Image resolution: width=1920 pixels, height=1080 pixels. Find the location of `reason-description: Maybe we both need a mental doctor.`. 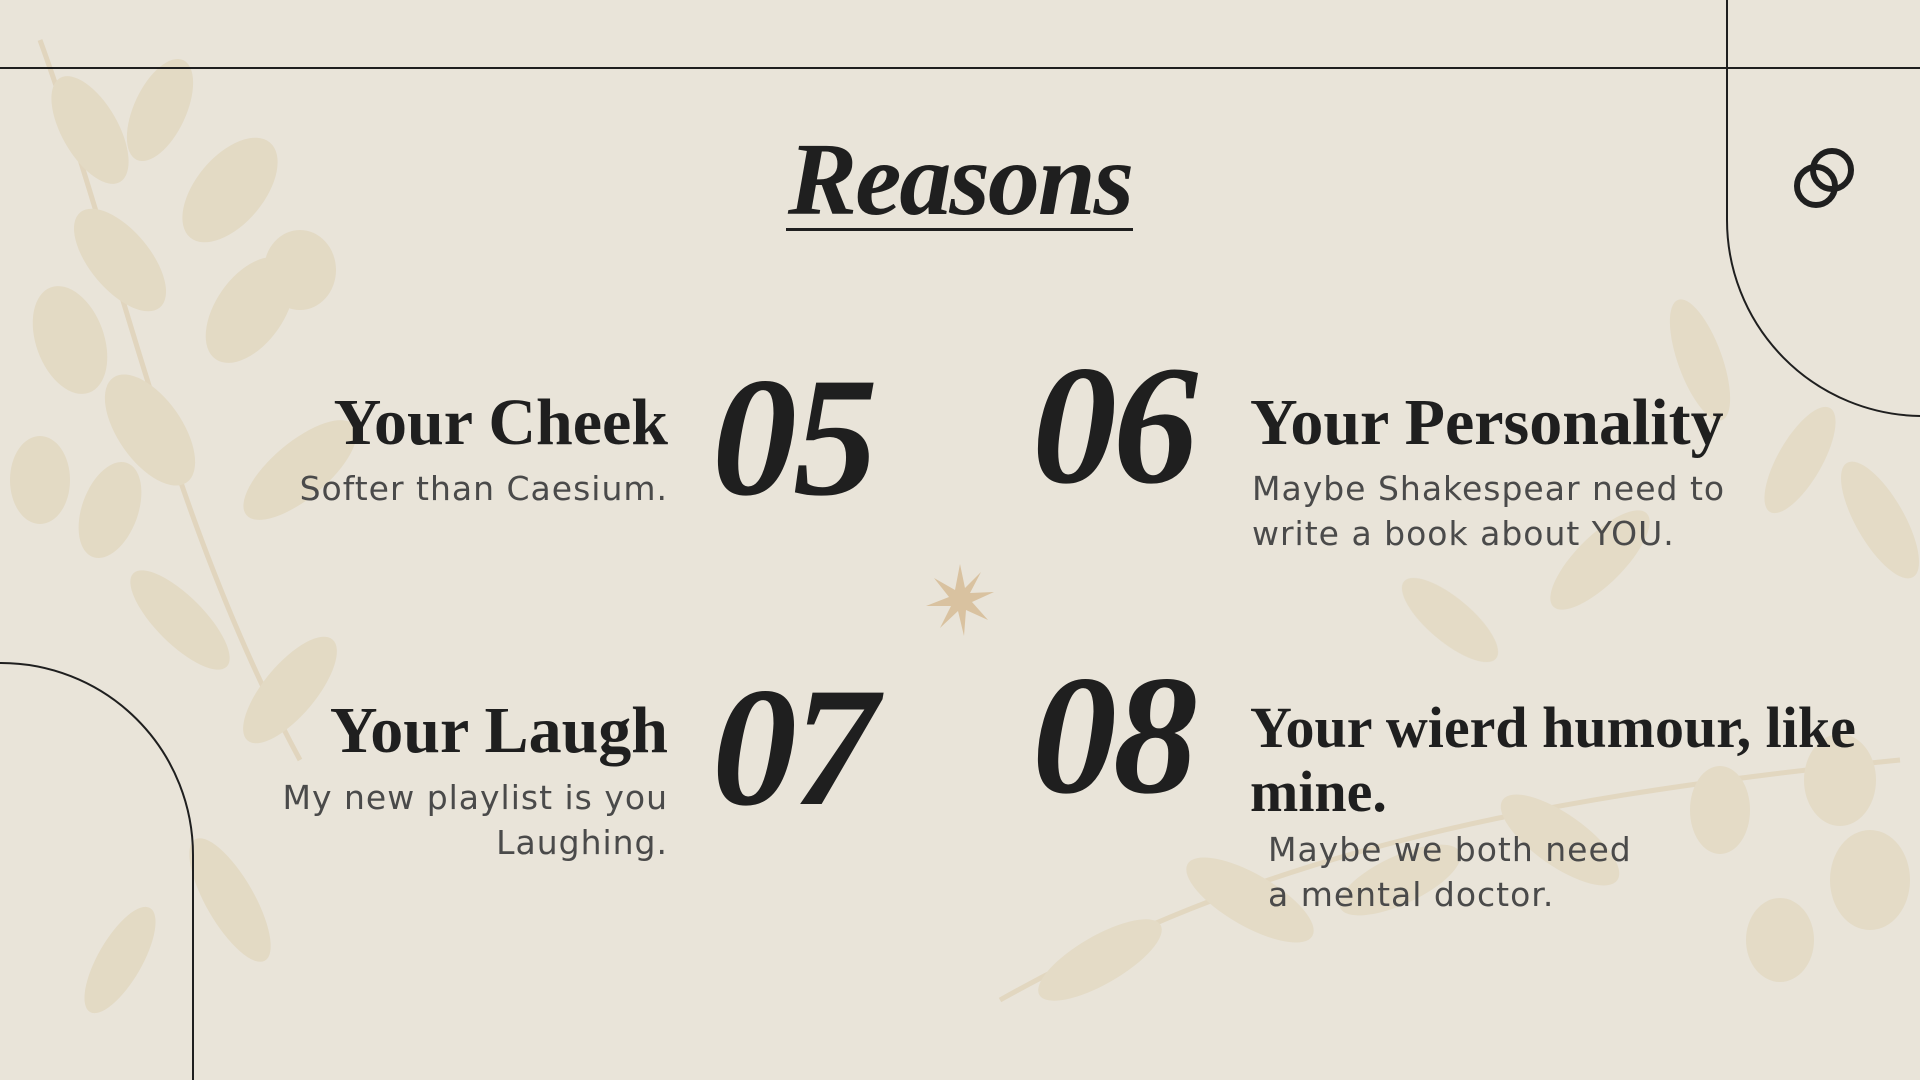

reason-description: Maybe we both need a mental doctor. is located at coordinates (1450, 872).